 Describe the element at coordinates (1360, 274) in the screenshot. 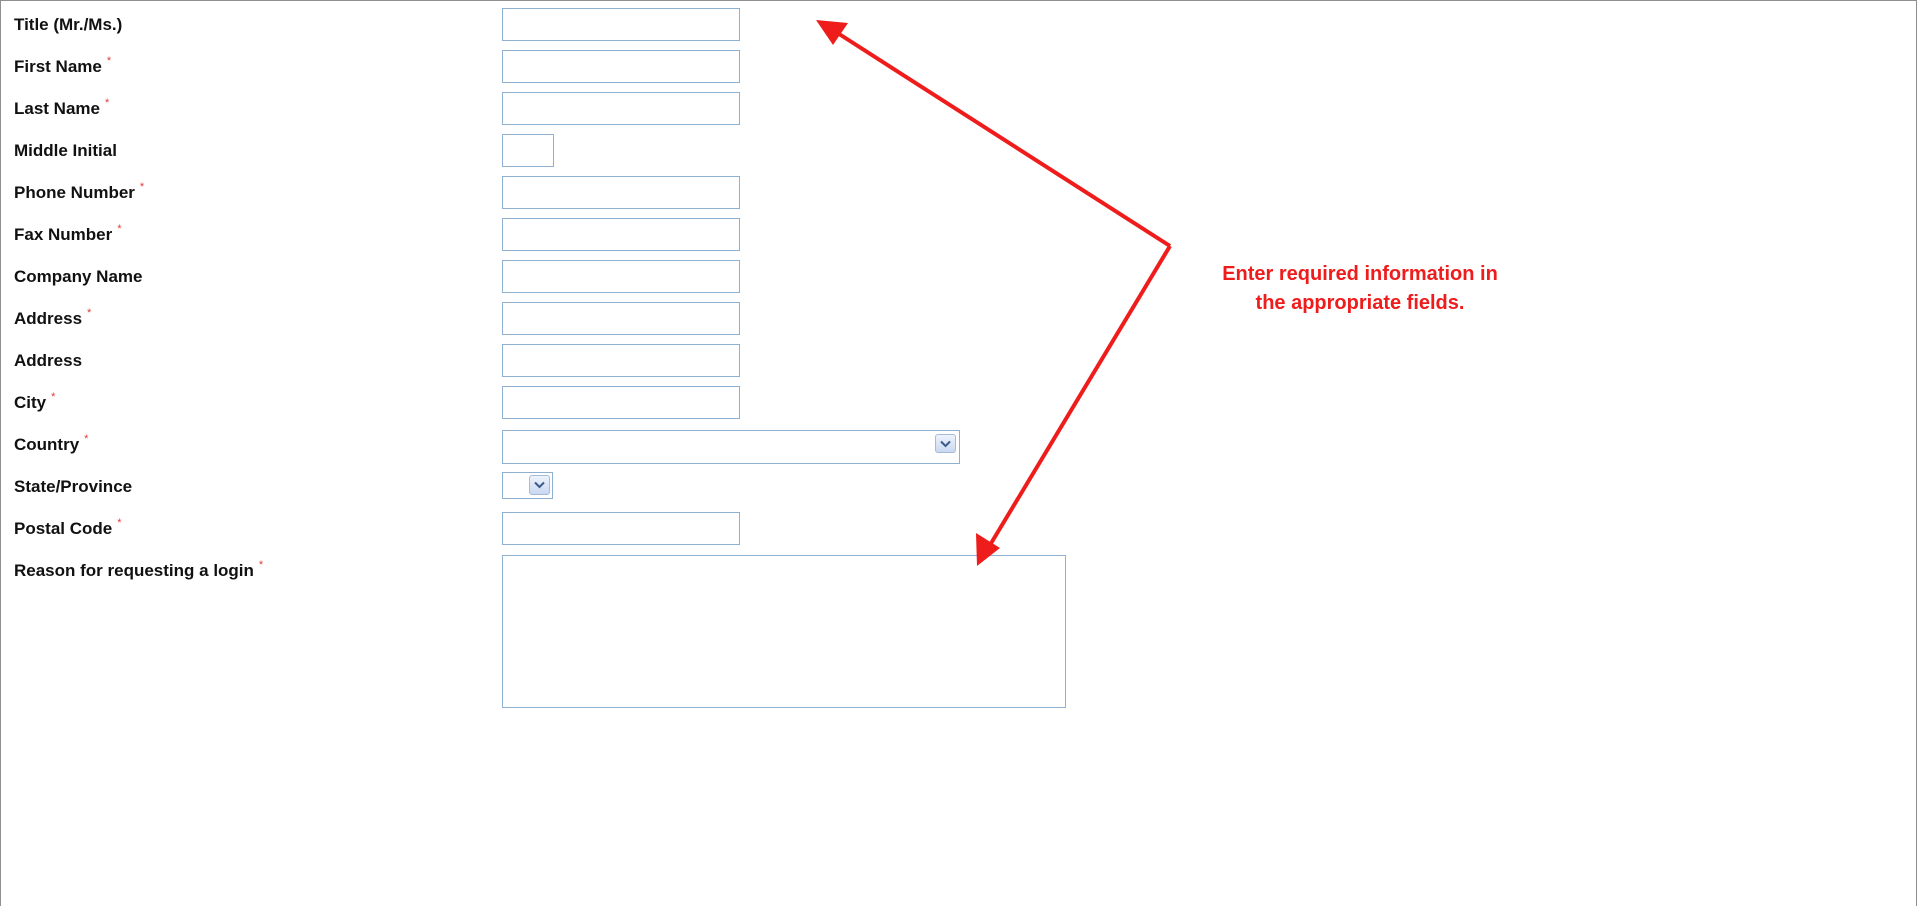

I see `annotation-line-1: Enter required information in` at that location.